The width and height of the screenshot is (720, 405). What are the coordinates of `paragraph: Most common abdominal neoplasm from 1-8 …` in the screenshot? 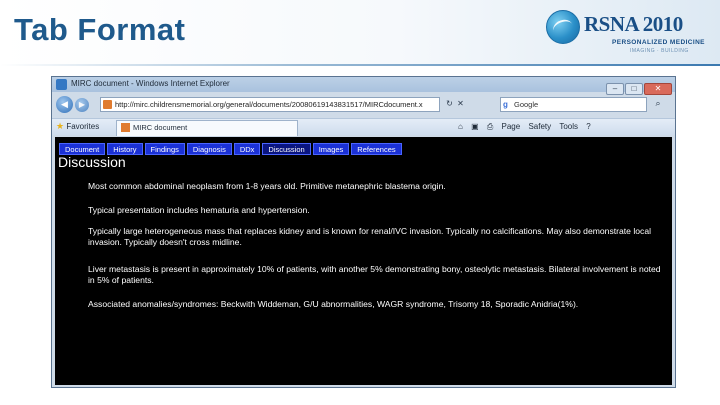 It's located at (267, 186).